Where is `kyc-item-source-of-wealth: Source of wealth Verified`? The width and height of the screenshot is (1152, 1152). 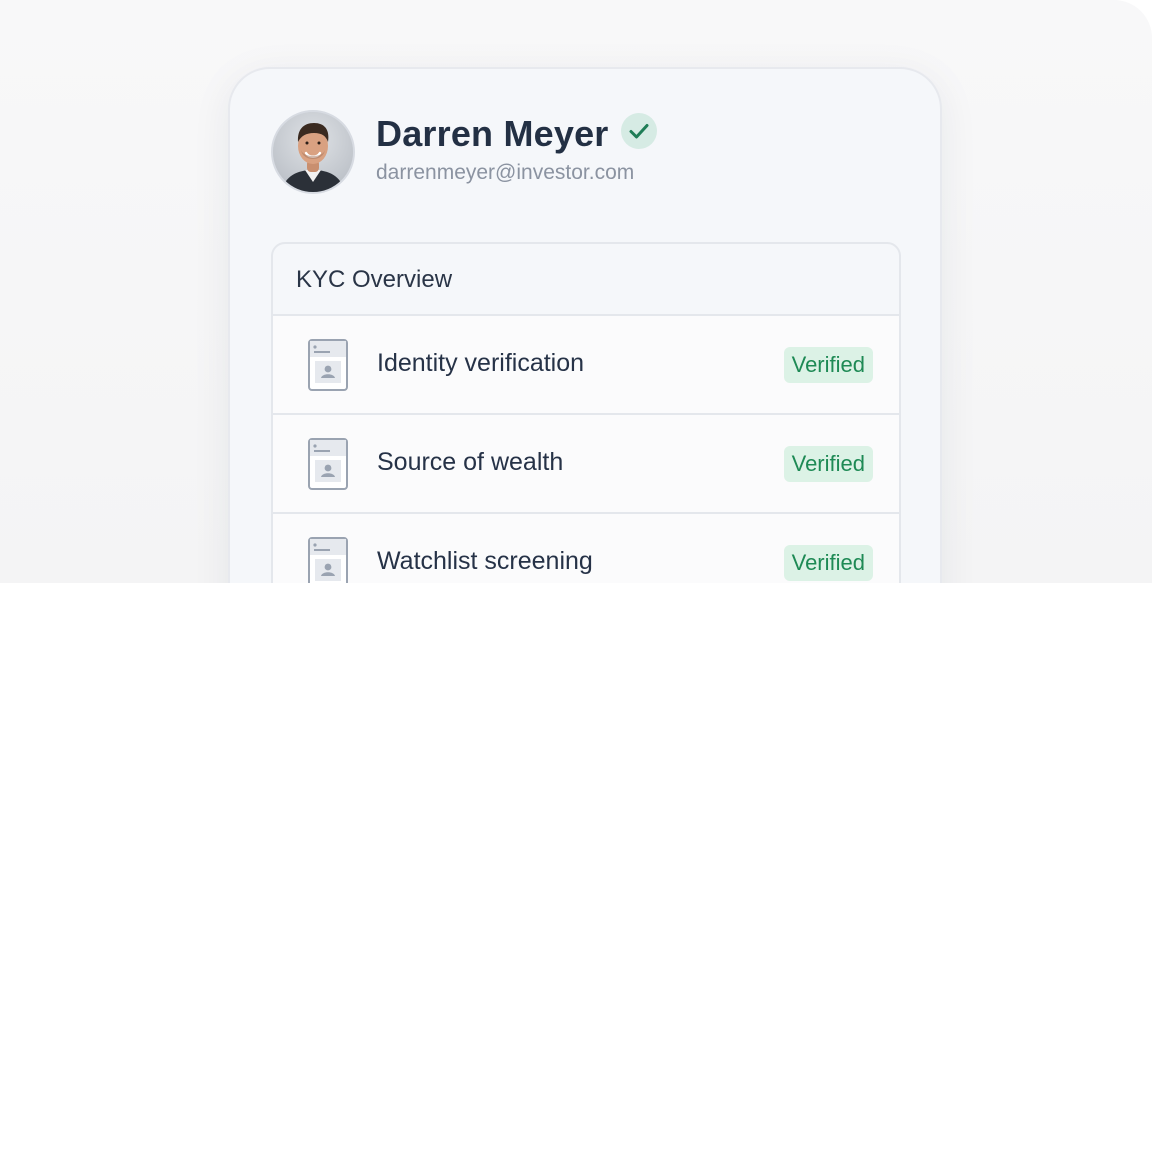 kyc-item-source-of-wealth: Source of wealth Verified is located at coordinates (586, 464).